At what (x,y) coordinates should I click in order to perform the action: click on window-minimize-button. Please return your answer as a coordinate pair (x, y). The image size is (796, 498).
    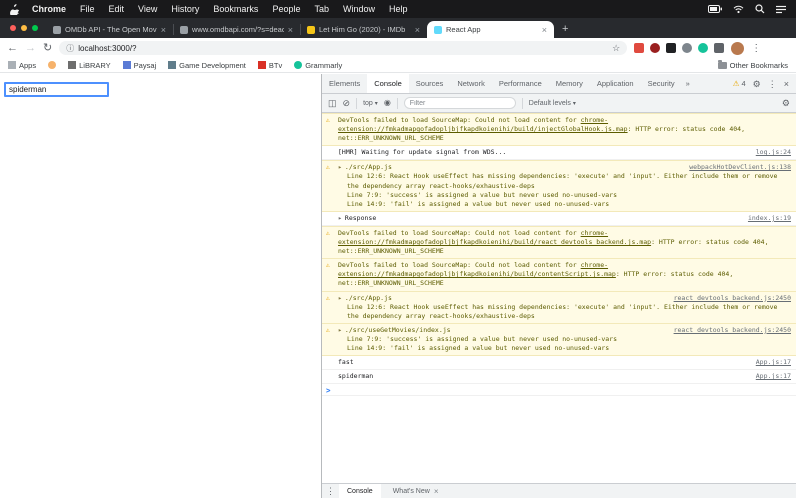
    Looking at the image, I should click on (24, 28).